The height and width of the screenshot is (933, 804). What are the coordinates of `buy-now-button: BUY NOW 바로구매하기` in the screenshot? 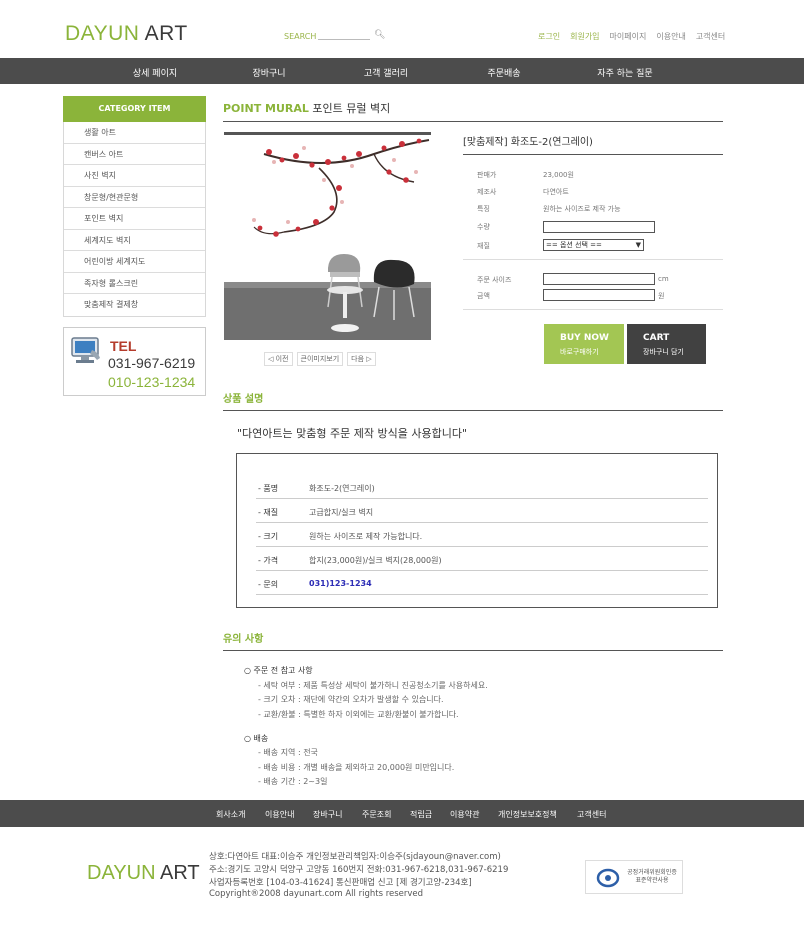 It's located at (584, 344).